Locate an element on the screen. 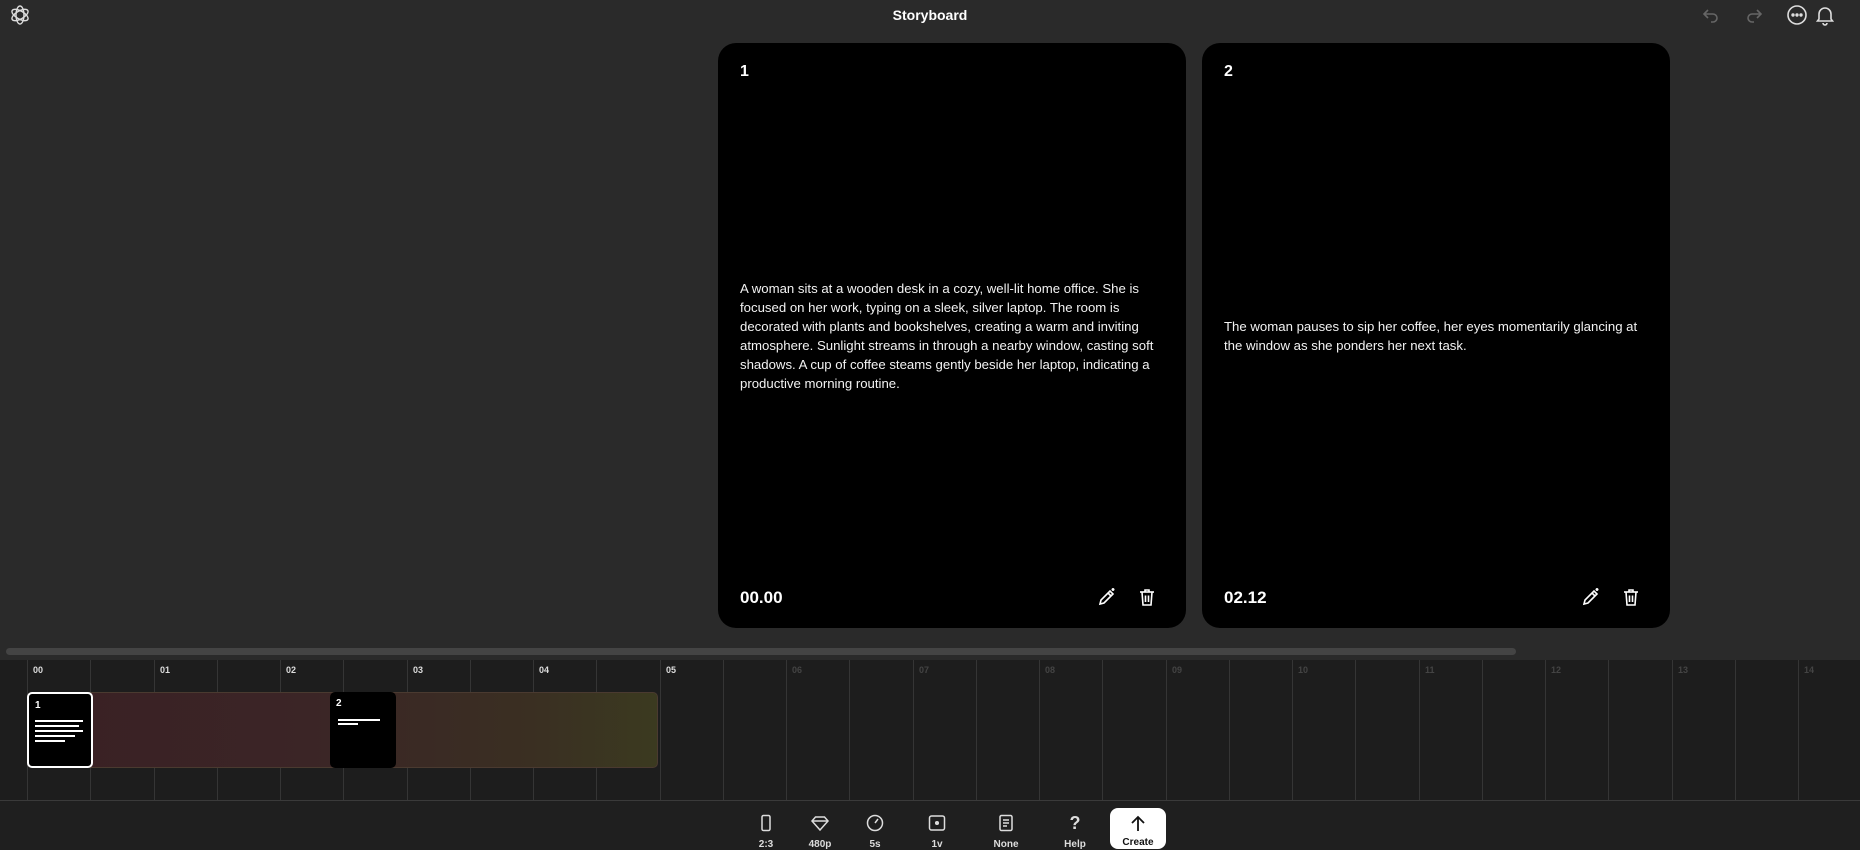 The width and height of the screenshot is (1860, 850). clip-number: 1 is located at coordinates (38, 705).